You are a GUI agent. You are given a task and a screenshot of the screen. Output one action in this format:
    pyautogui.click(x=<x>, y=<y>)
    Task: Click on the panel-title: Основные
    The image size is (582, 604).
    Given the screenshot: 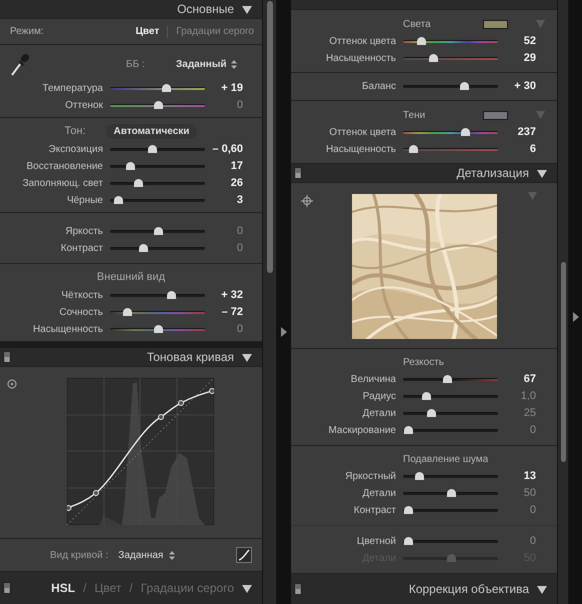 What is the action you would take?
    pyautogui.click(x=205, y=9)
    